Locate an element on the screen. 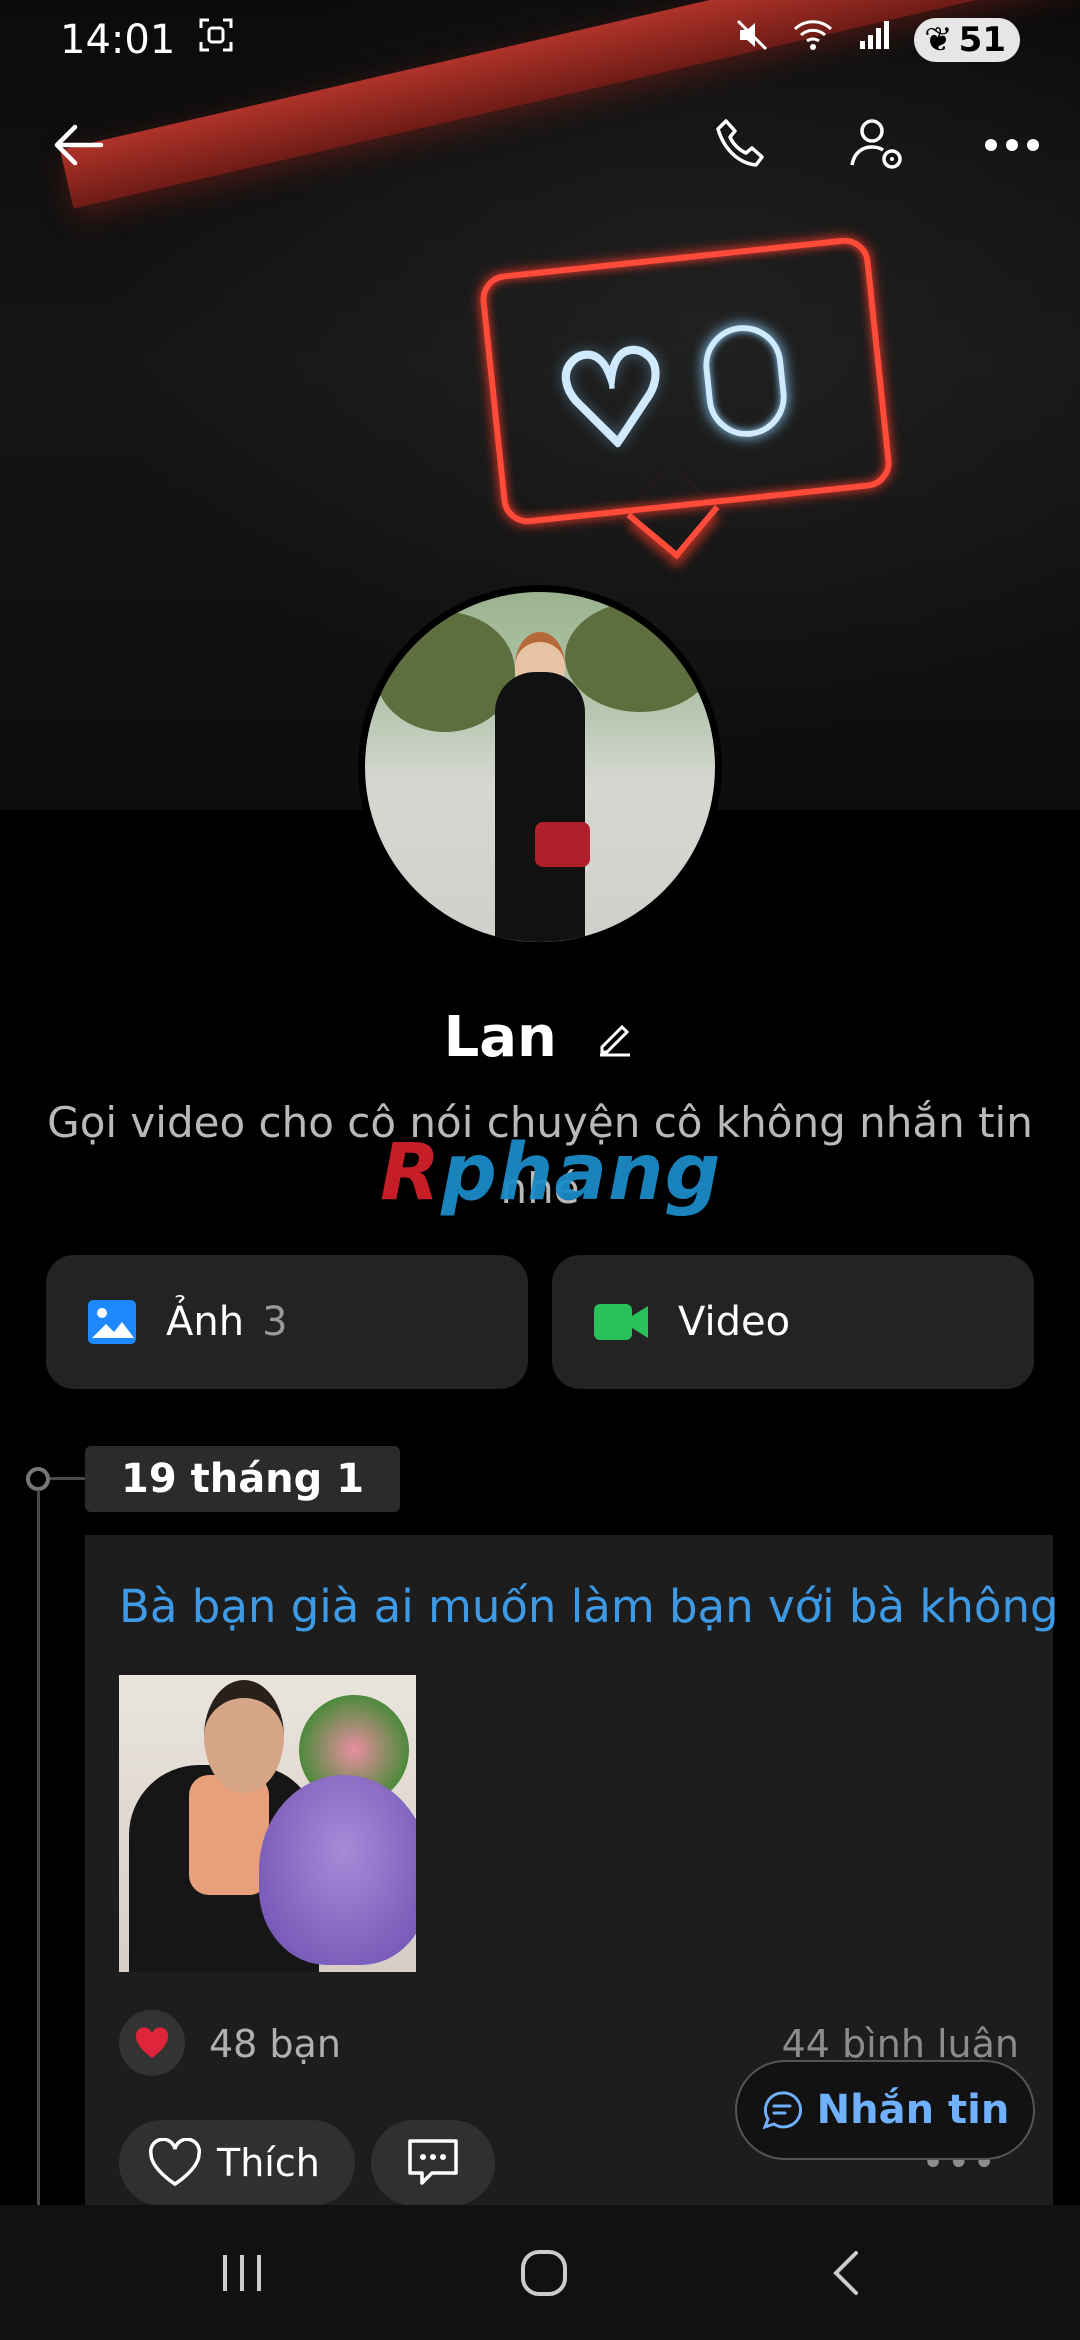 The image size is (1080, 2340). home-icon is located at coordinates (544, 2272).